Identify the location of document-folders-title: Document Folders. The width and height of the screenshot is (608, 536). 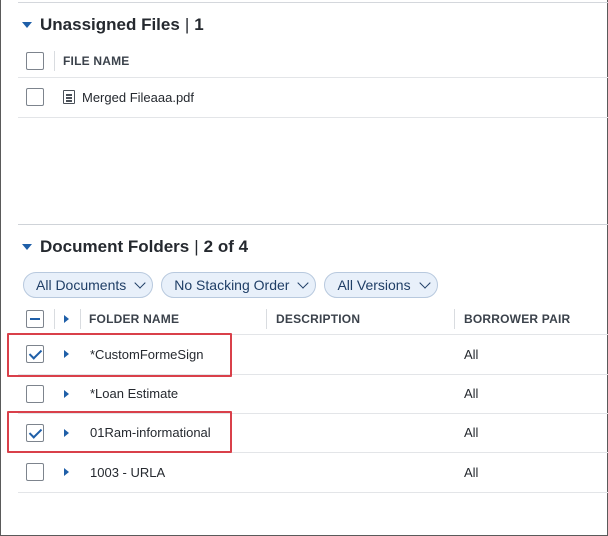
(115, 246).